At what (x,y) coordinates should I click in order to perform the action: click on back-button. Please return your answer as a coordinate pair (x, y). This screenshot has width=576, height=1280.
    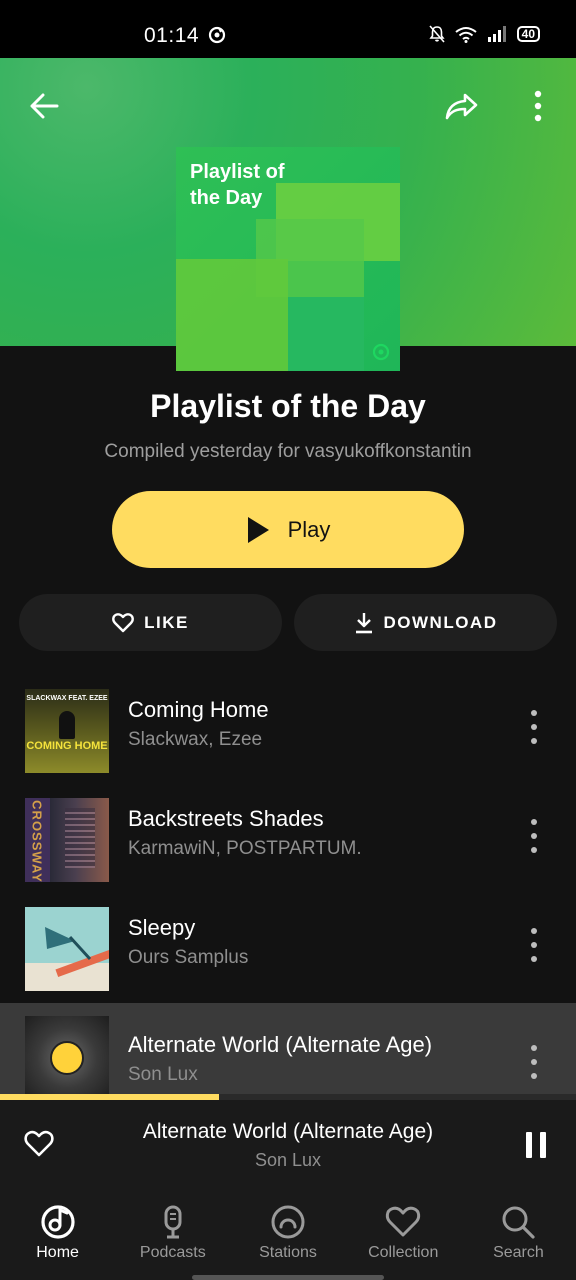
    Looking at the image, I should click on (44, 106).